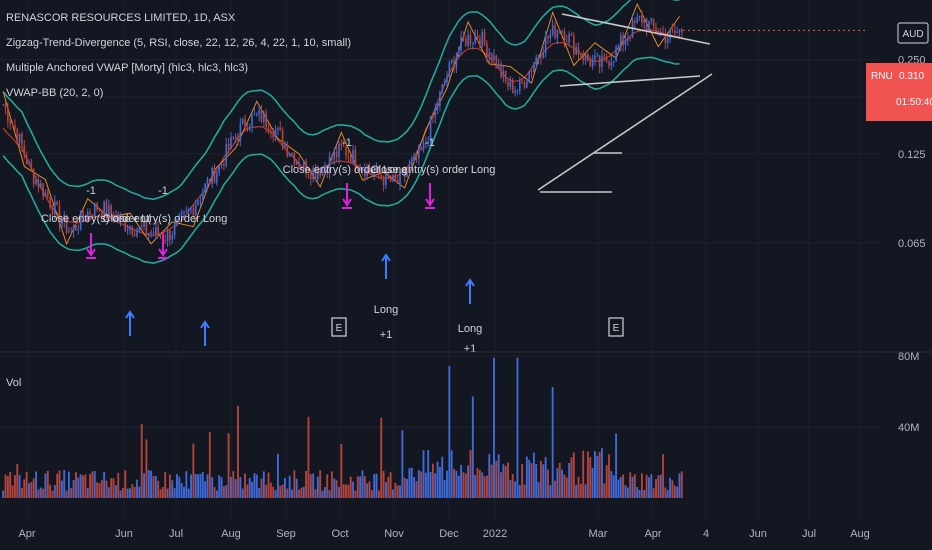 Image resolution: width=932 pixels, height=550 pixels. What do you see at coordinates (912, 244) in the screenshot?
I see `price-tick-label: 0.065` at bounding box center [912, 244].